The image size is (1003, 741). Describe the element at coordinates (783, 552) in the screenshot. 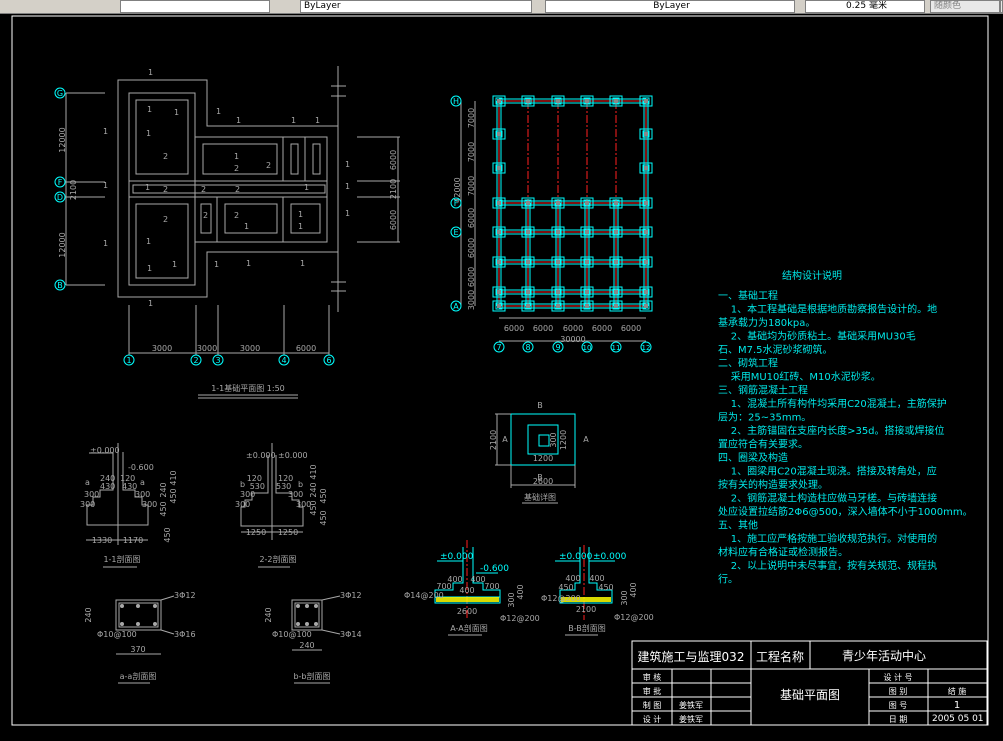

I see `notes-line: 材料应有合格证或检测报告。` at that location.